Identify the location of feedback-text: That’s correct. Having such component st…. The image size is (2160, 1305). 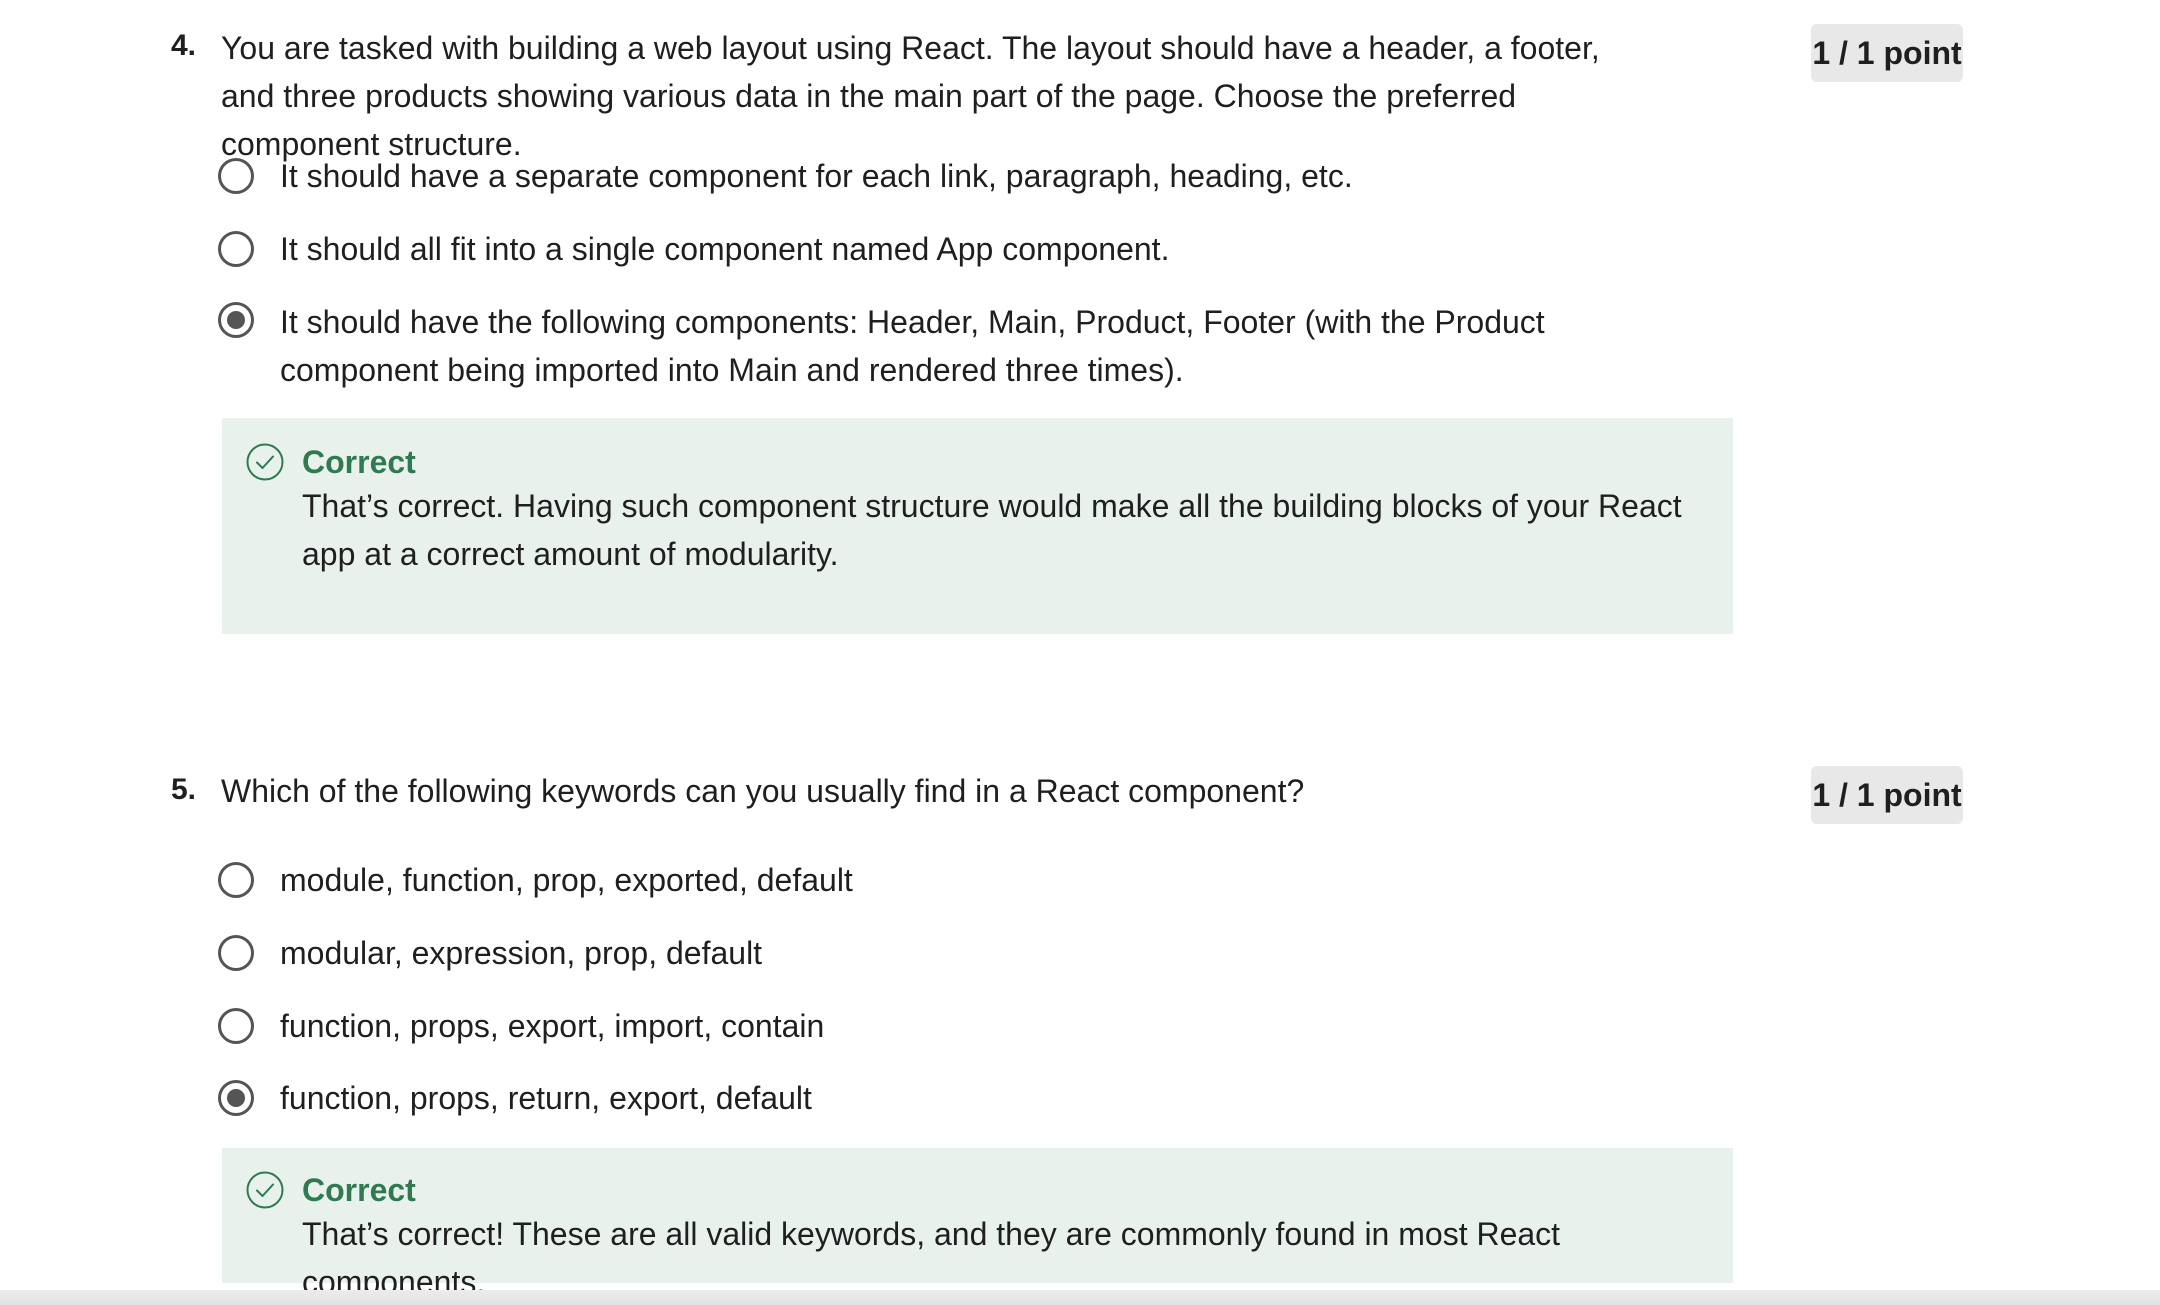
(992, 530).